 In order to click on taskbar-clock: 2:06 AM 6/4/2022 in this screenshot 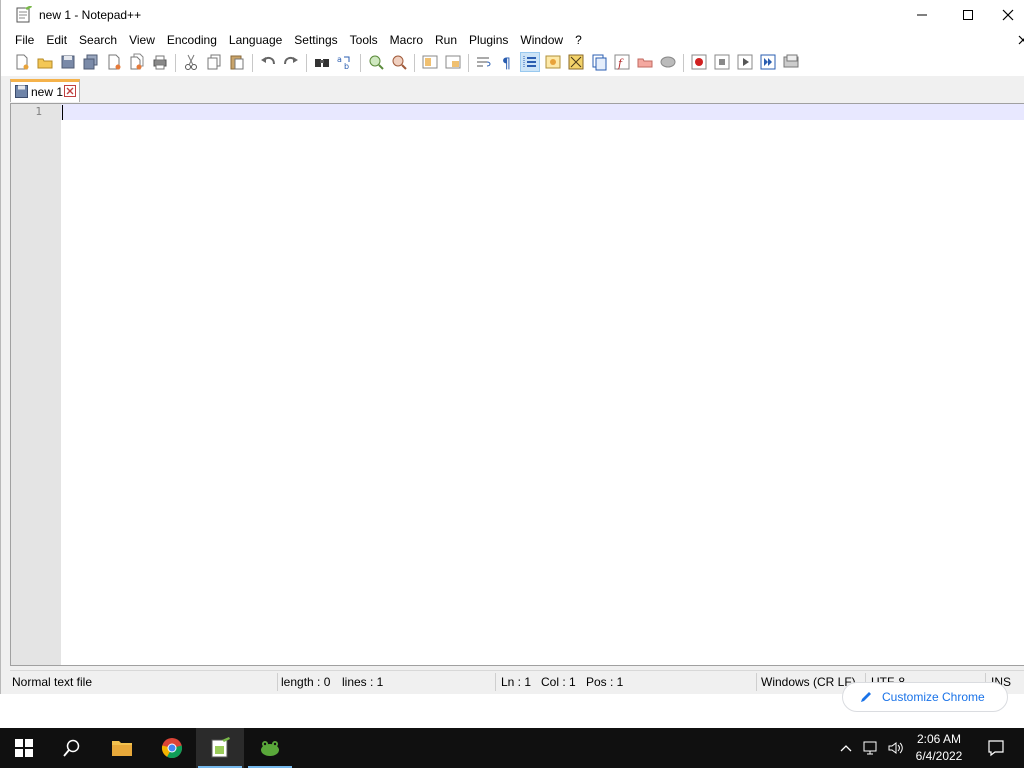, I will do `click(939, 748)`.